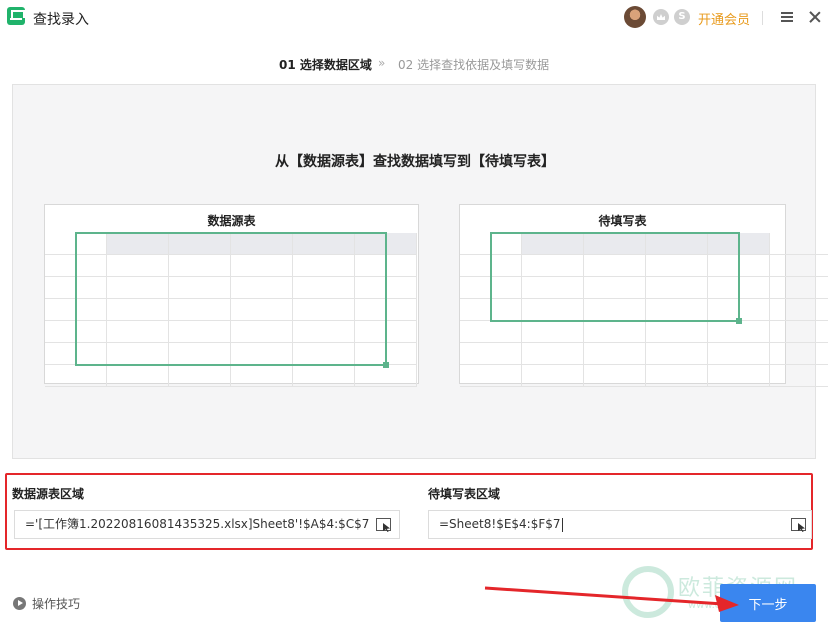 The height and width of the screenshot is (626, 828). I want to click on source-sheet-title: 数据源表, so click(231, 221).